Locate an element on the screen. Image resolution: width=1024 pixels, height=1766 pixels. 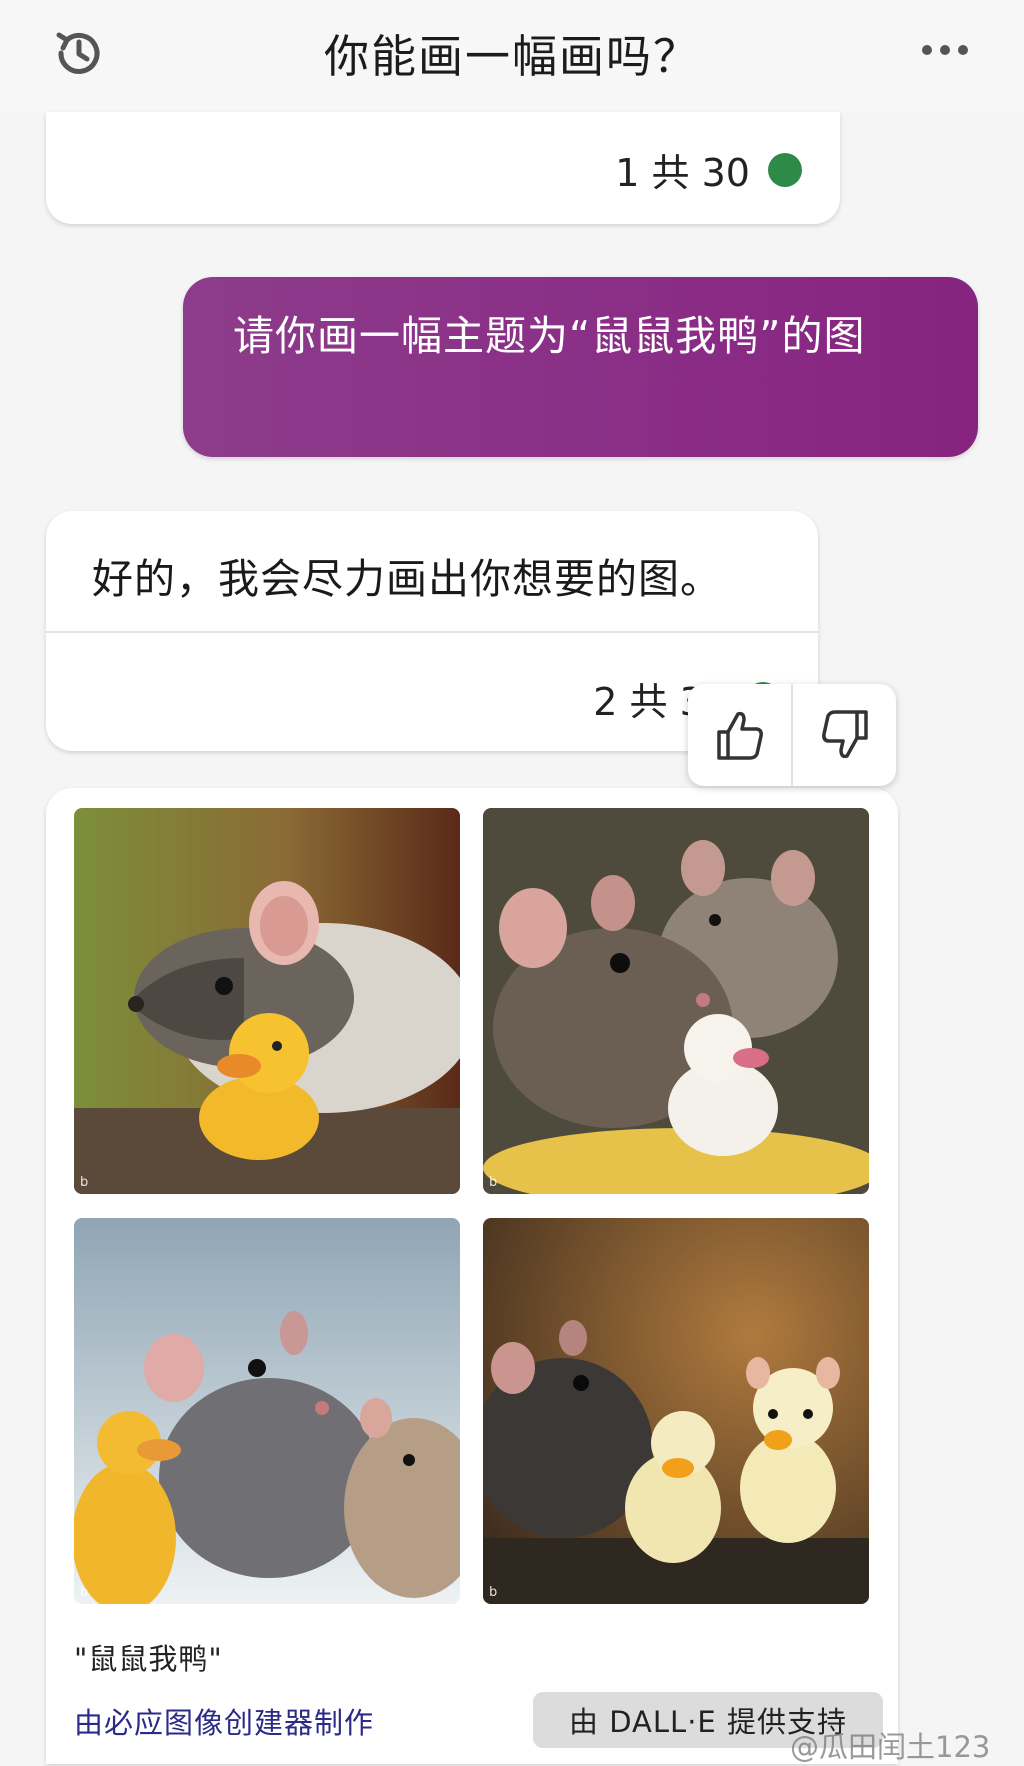
page-title: 你能画一幅画吗？ is located at coordinates (511, 56).